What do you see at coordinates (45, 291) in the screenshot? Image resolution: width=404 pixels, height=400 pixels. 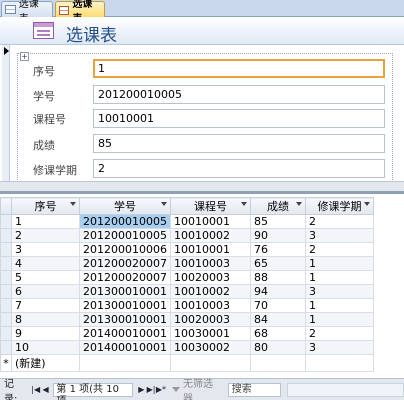 I see `cell: 6` at bounding box center [45, 291].